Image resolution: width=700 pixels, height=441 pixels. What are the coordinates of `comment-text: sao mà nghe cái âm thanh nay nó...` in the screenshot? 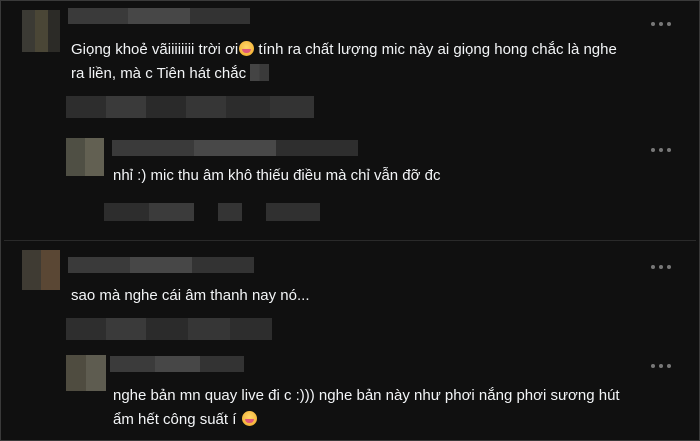 It's located at (190, 295).